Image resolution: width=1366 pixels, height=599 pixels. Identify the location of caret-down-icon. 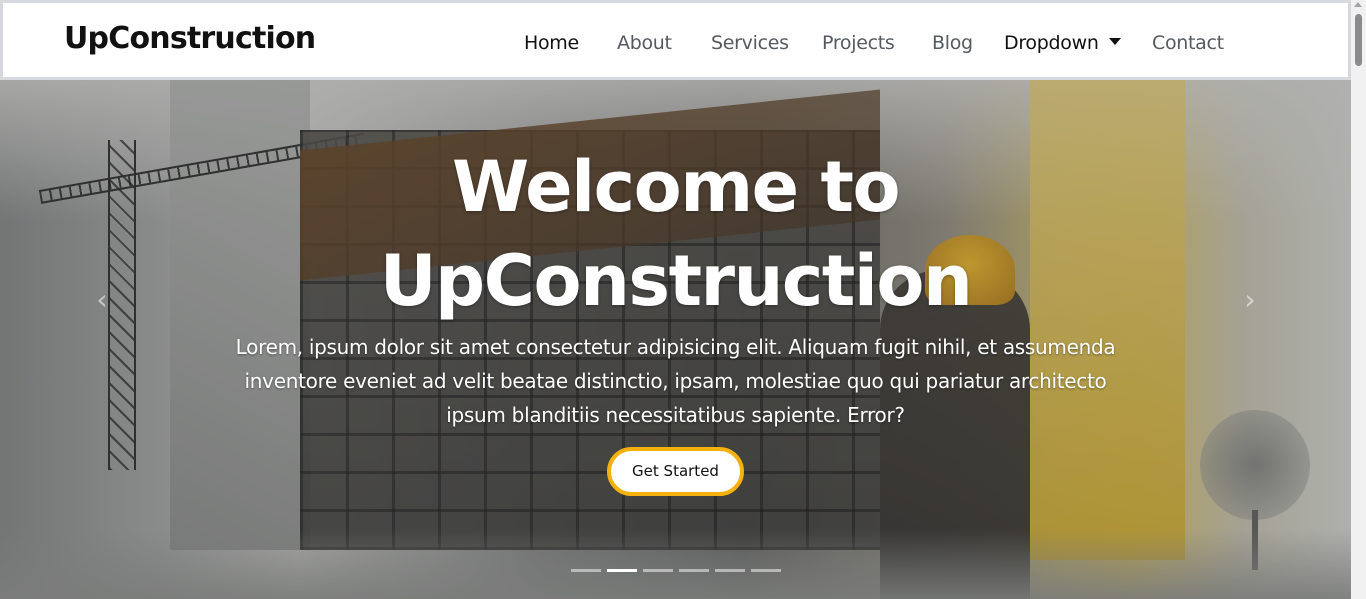
(1114, 41).